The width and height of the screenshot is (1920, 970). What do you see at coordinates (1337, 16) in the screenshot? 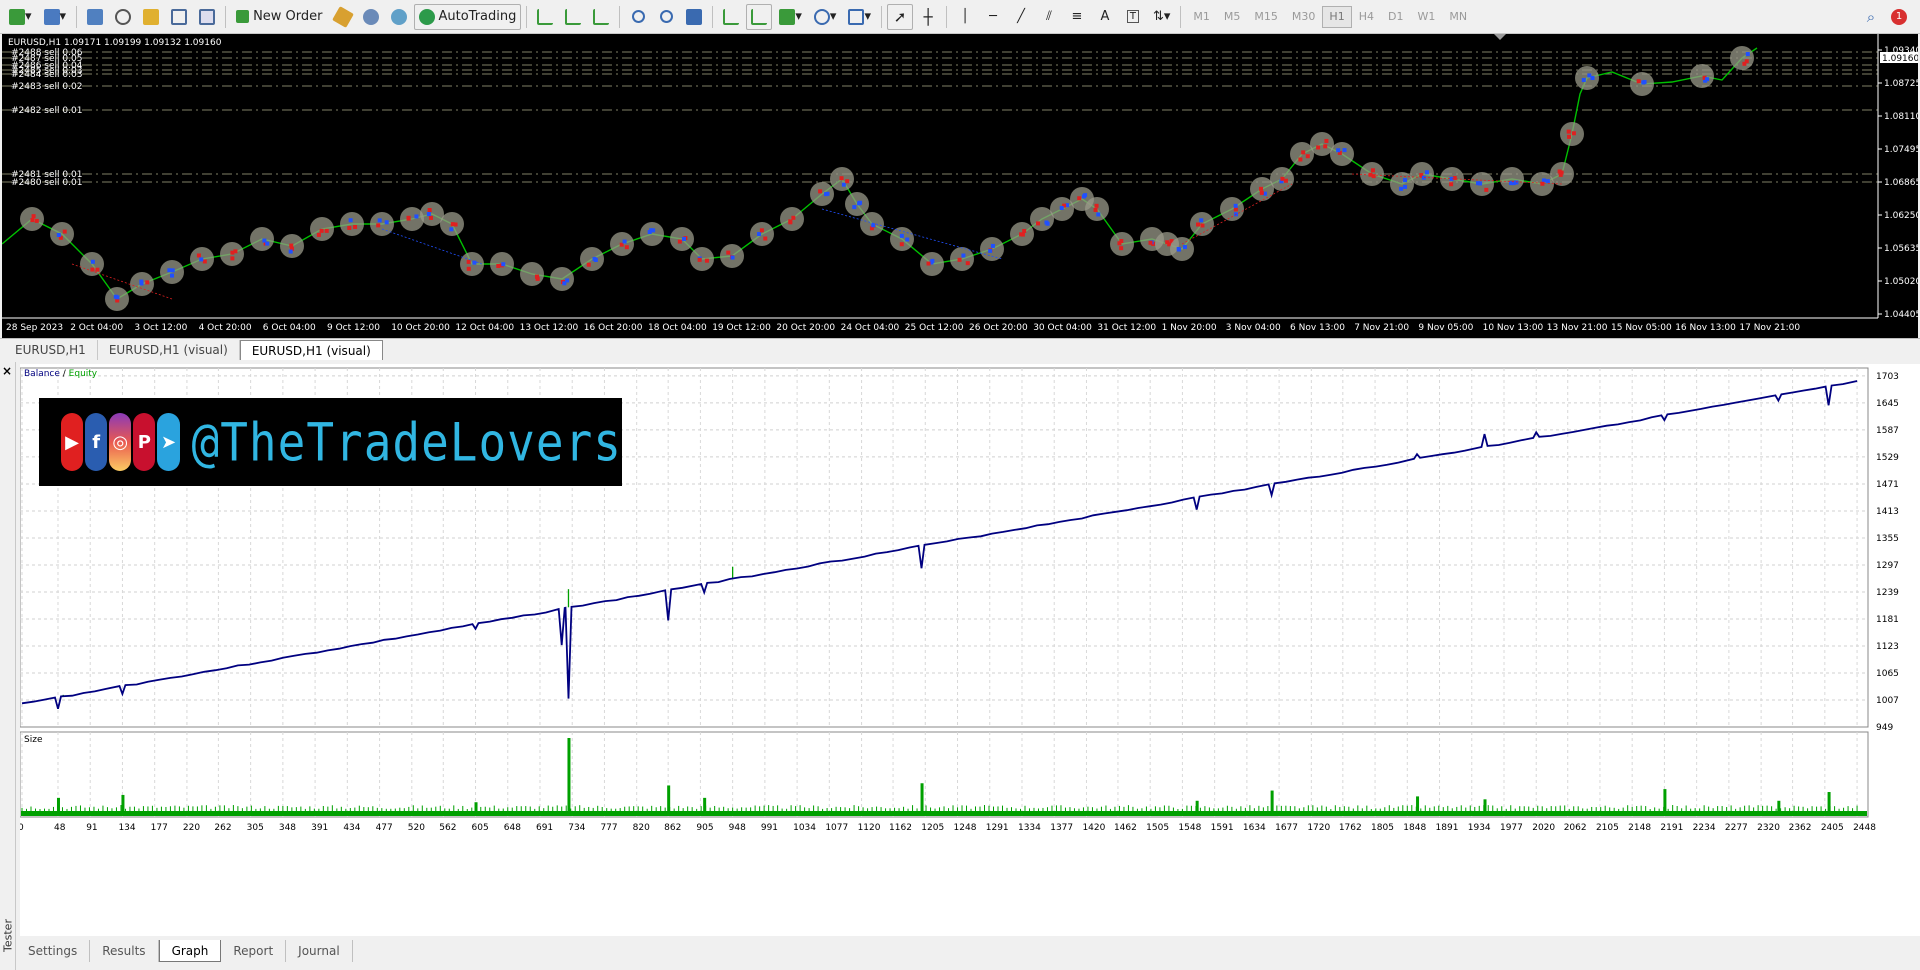
I see `timeframe-h1: H1` at bounding box center [1337, 16].